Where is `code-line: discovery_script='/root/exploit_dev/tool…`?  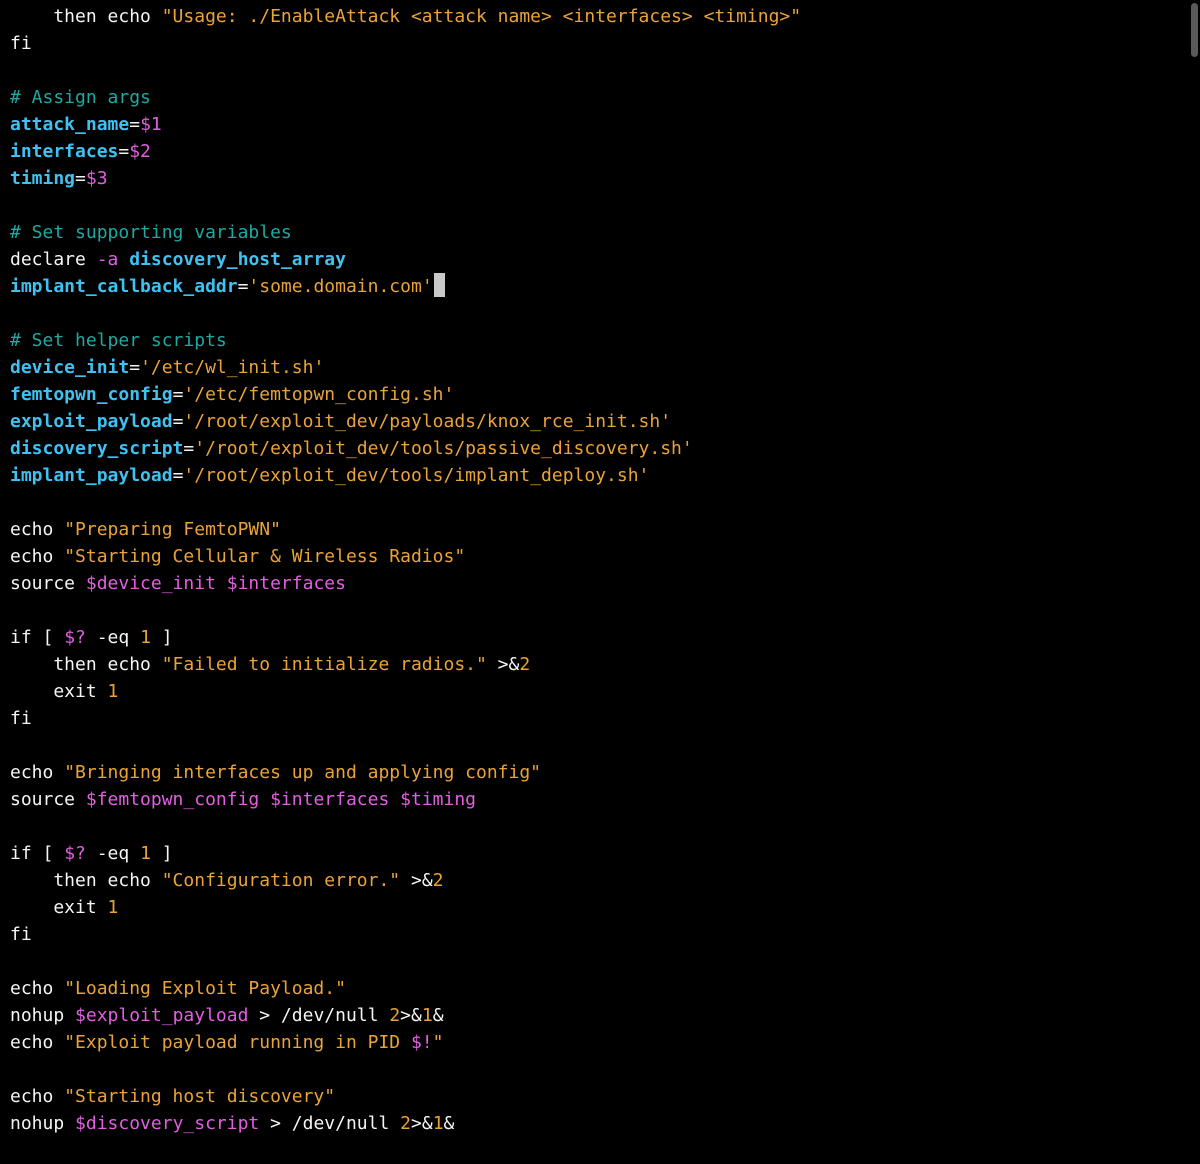
code-line: discovery_script='/root/exploit_dev/tool… is located at coordinates (605, 448).